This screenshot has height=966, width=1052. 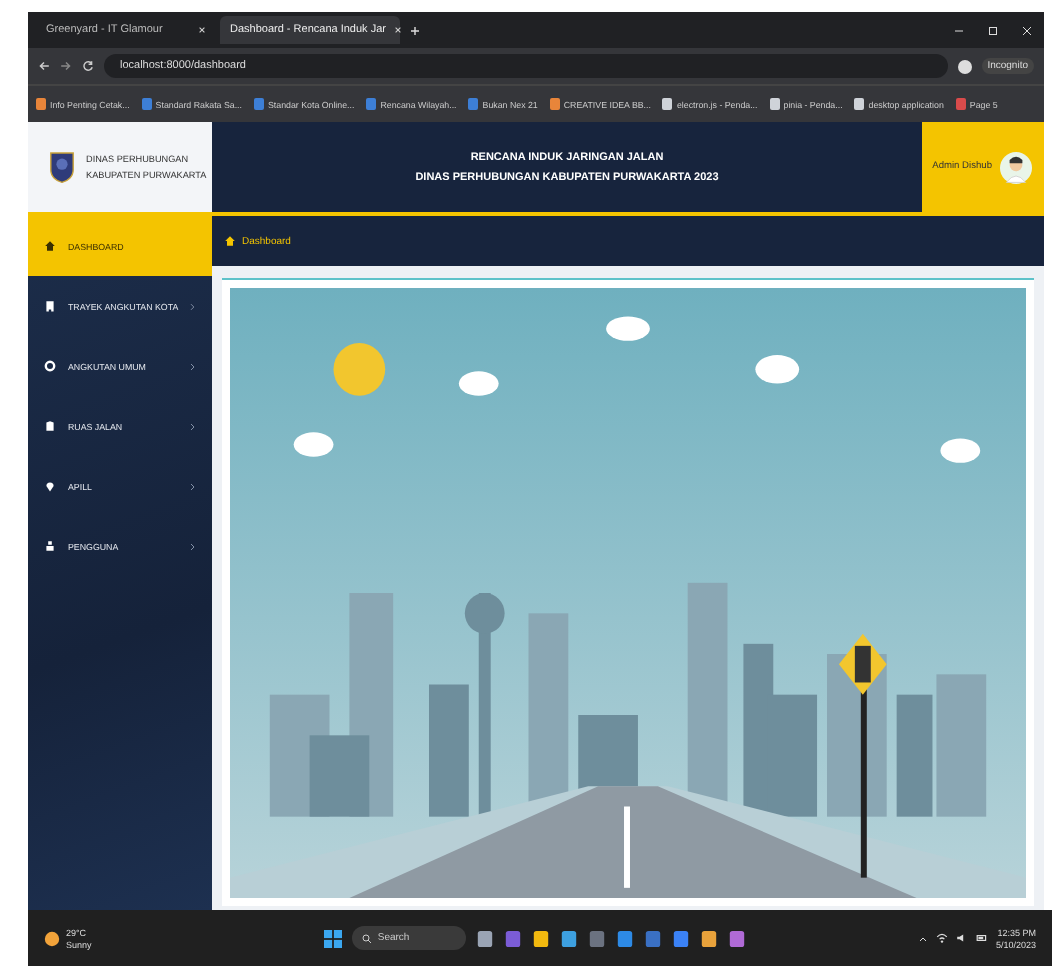 I want to click on search-icon, so click(x=366, y=938).